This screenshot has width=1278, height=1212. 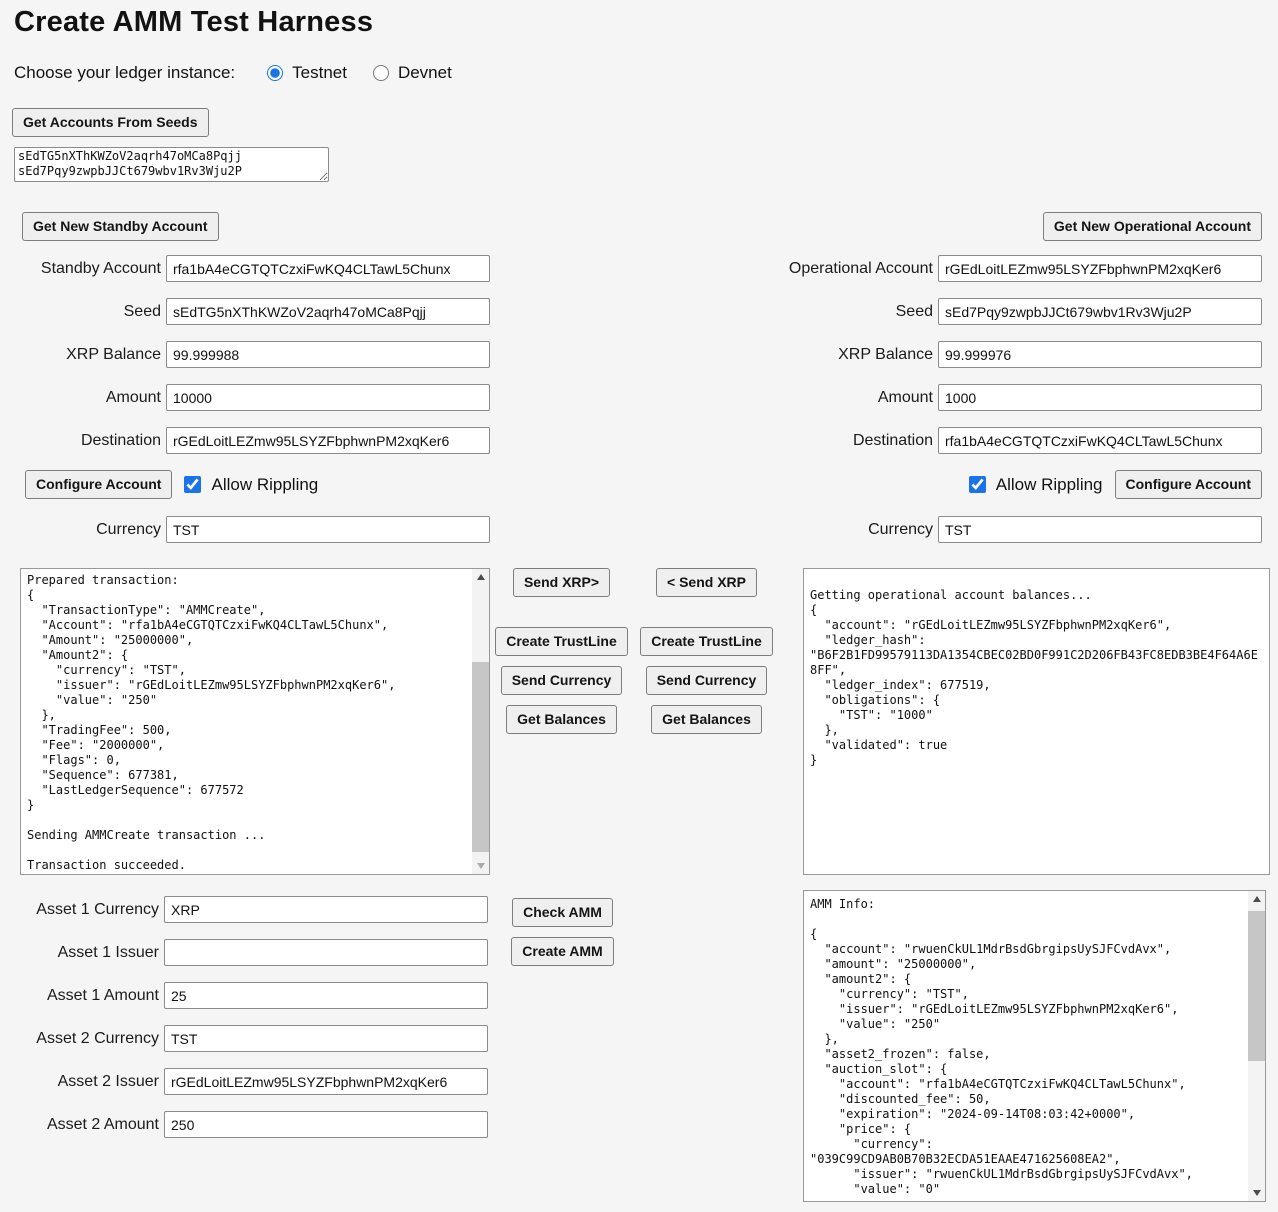 What do you see at coordinates (100, 268) in the screenshot?
I see `standby-account-label: Standby Account` at bounding box center [100, 268].